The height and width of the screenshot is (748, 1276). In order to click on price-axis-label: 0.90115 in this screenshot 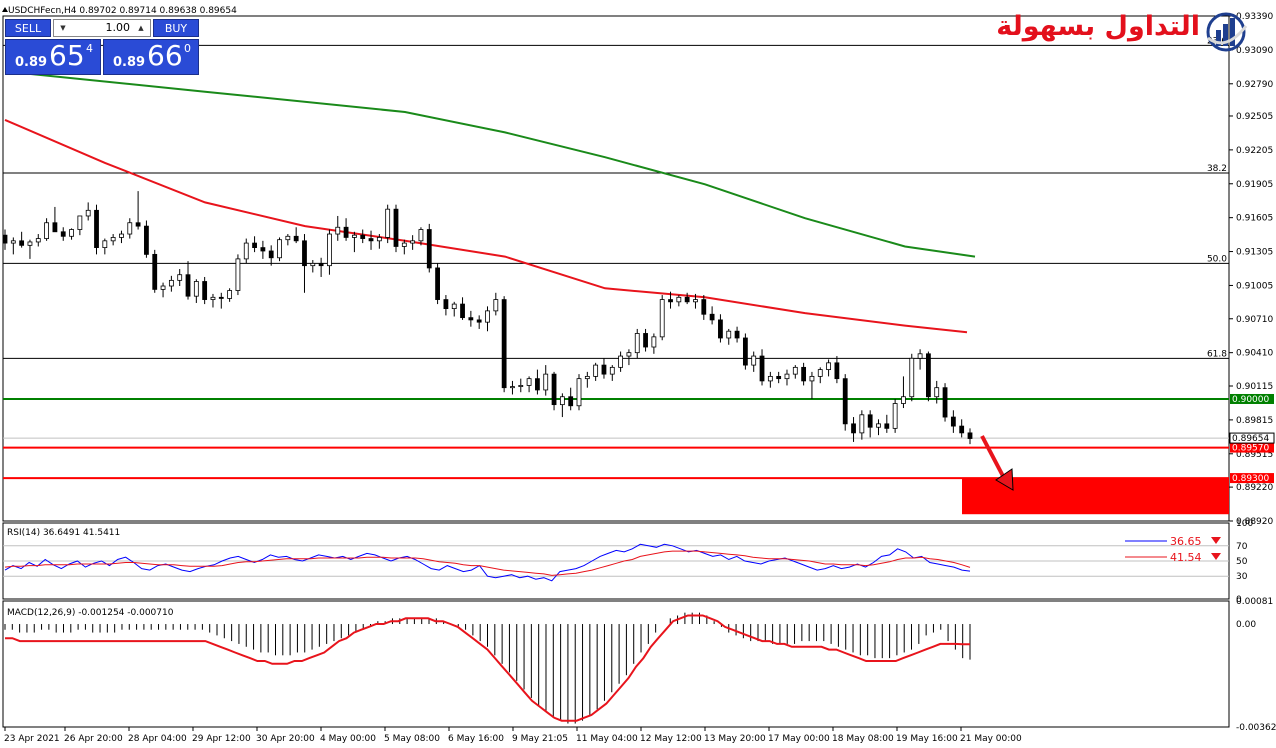, I will do `click(1254, 387)`.